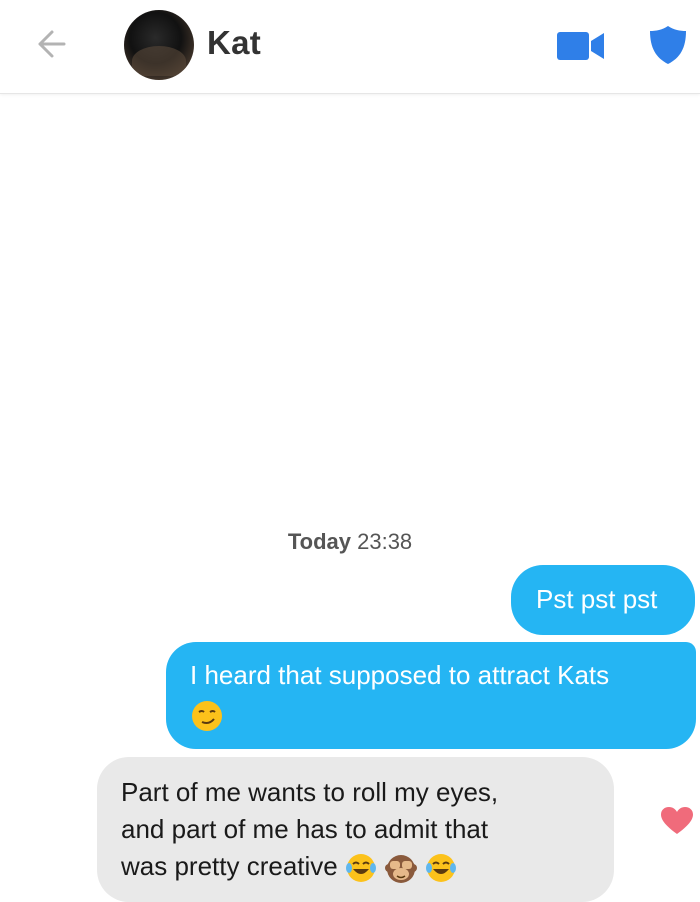 The width and height of the screenshot is (700, 902). I want to click on like-message-button, so click(677, 821).